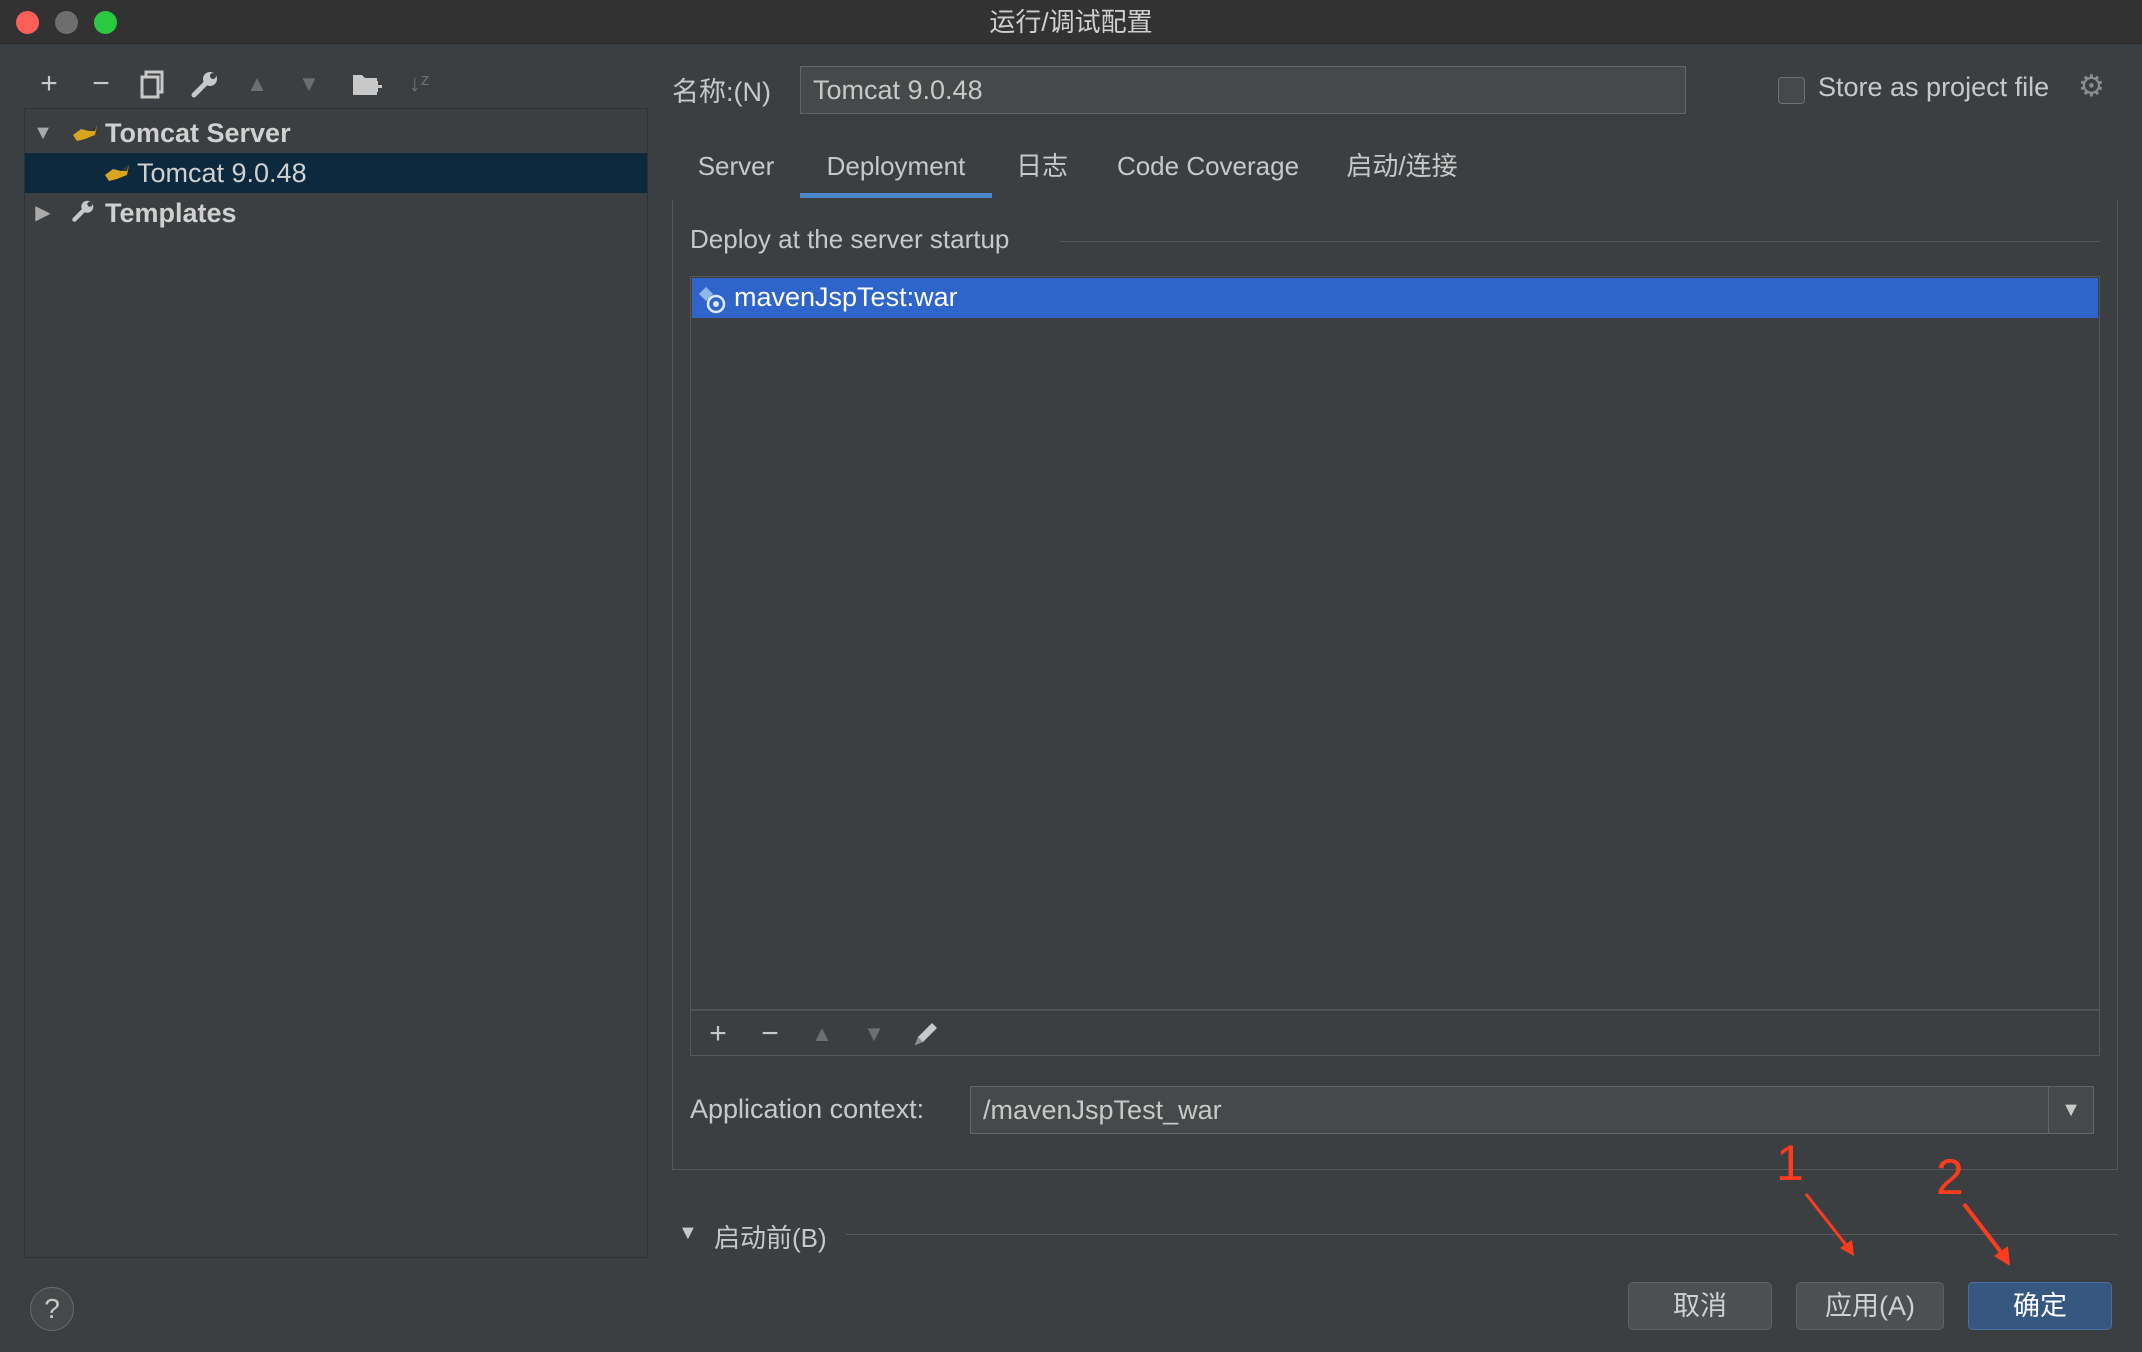 This screenshot has height=1352, width=2142. I want to click on artifact-icon, so click(712, 300).